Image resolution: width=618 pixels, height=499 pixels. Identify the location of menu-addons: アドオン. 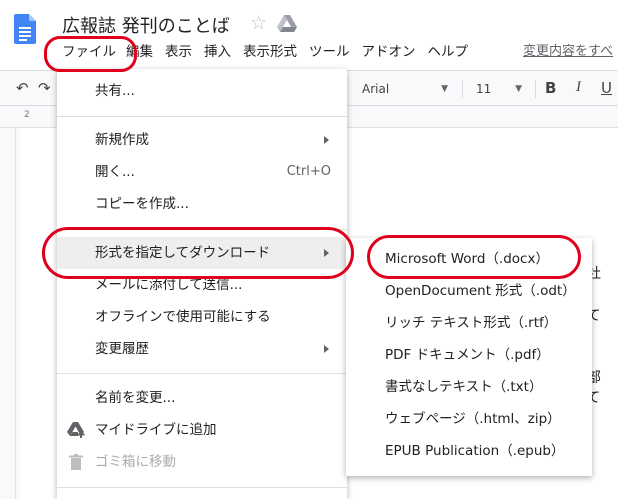
(389, 52).